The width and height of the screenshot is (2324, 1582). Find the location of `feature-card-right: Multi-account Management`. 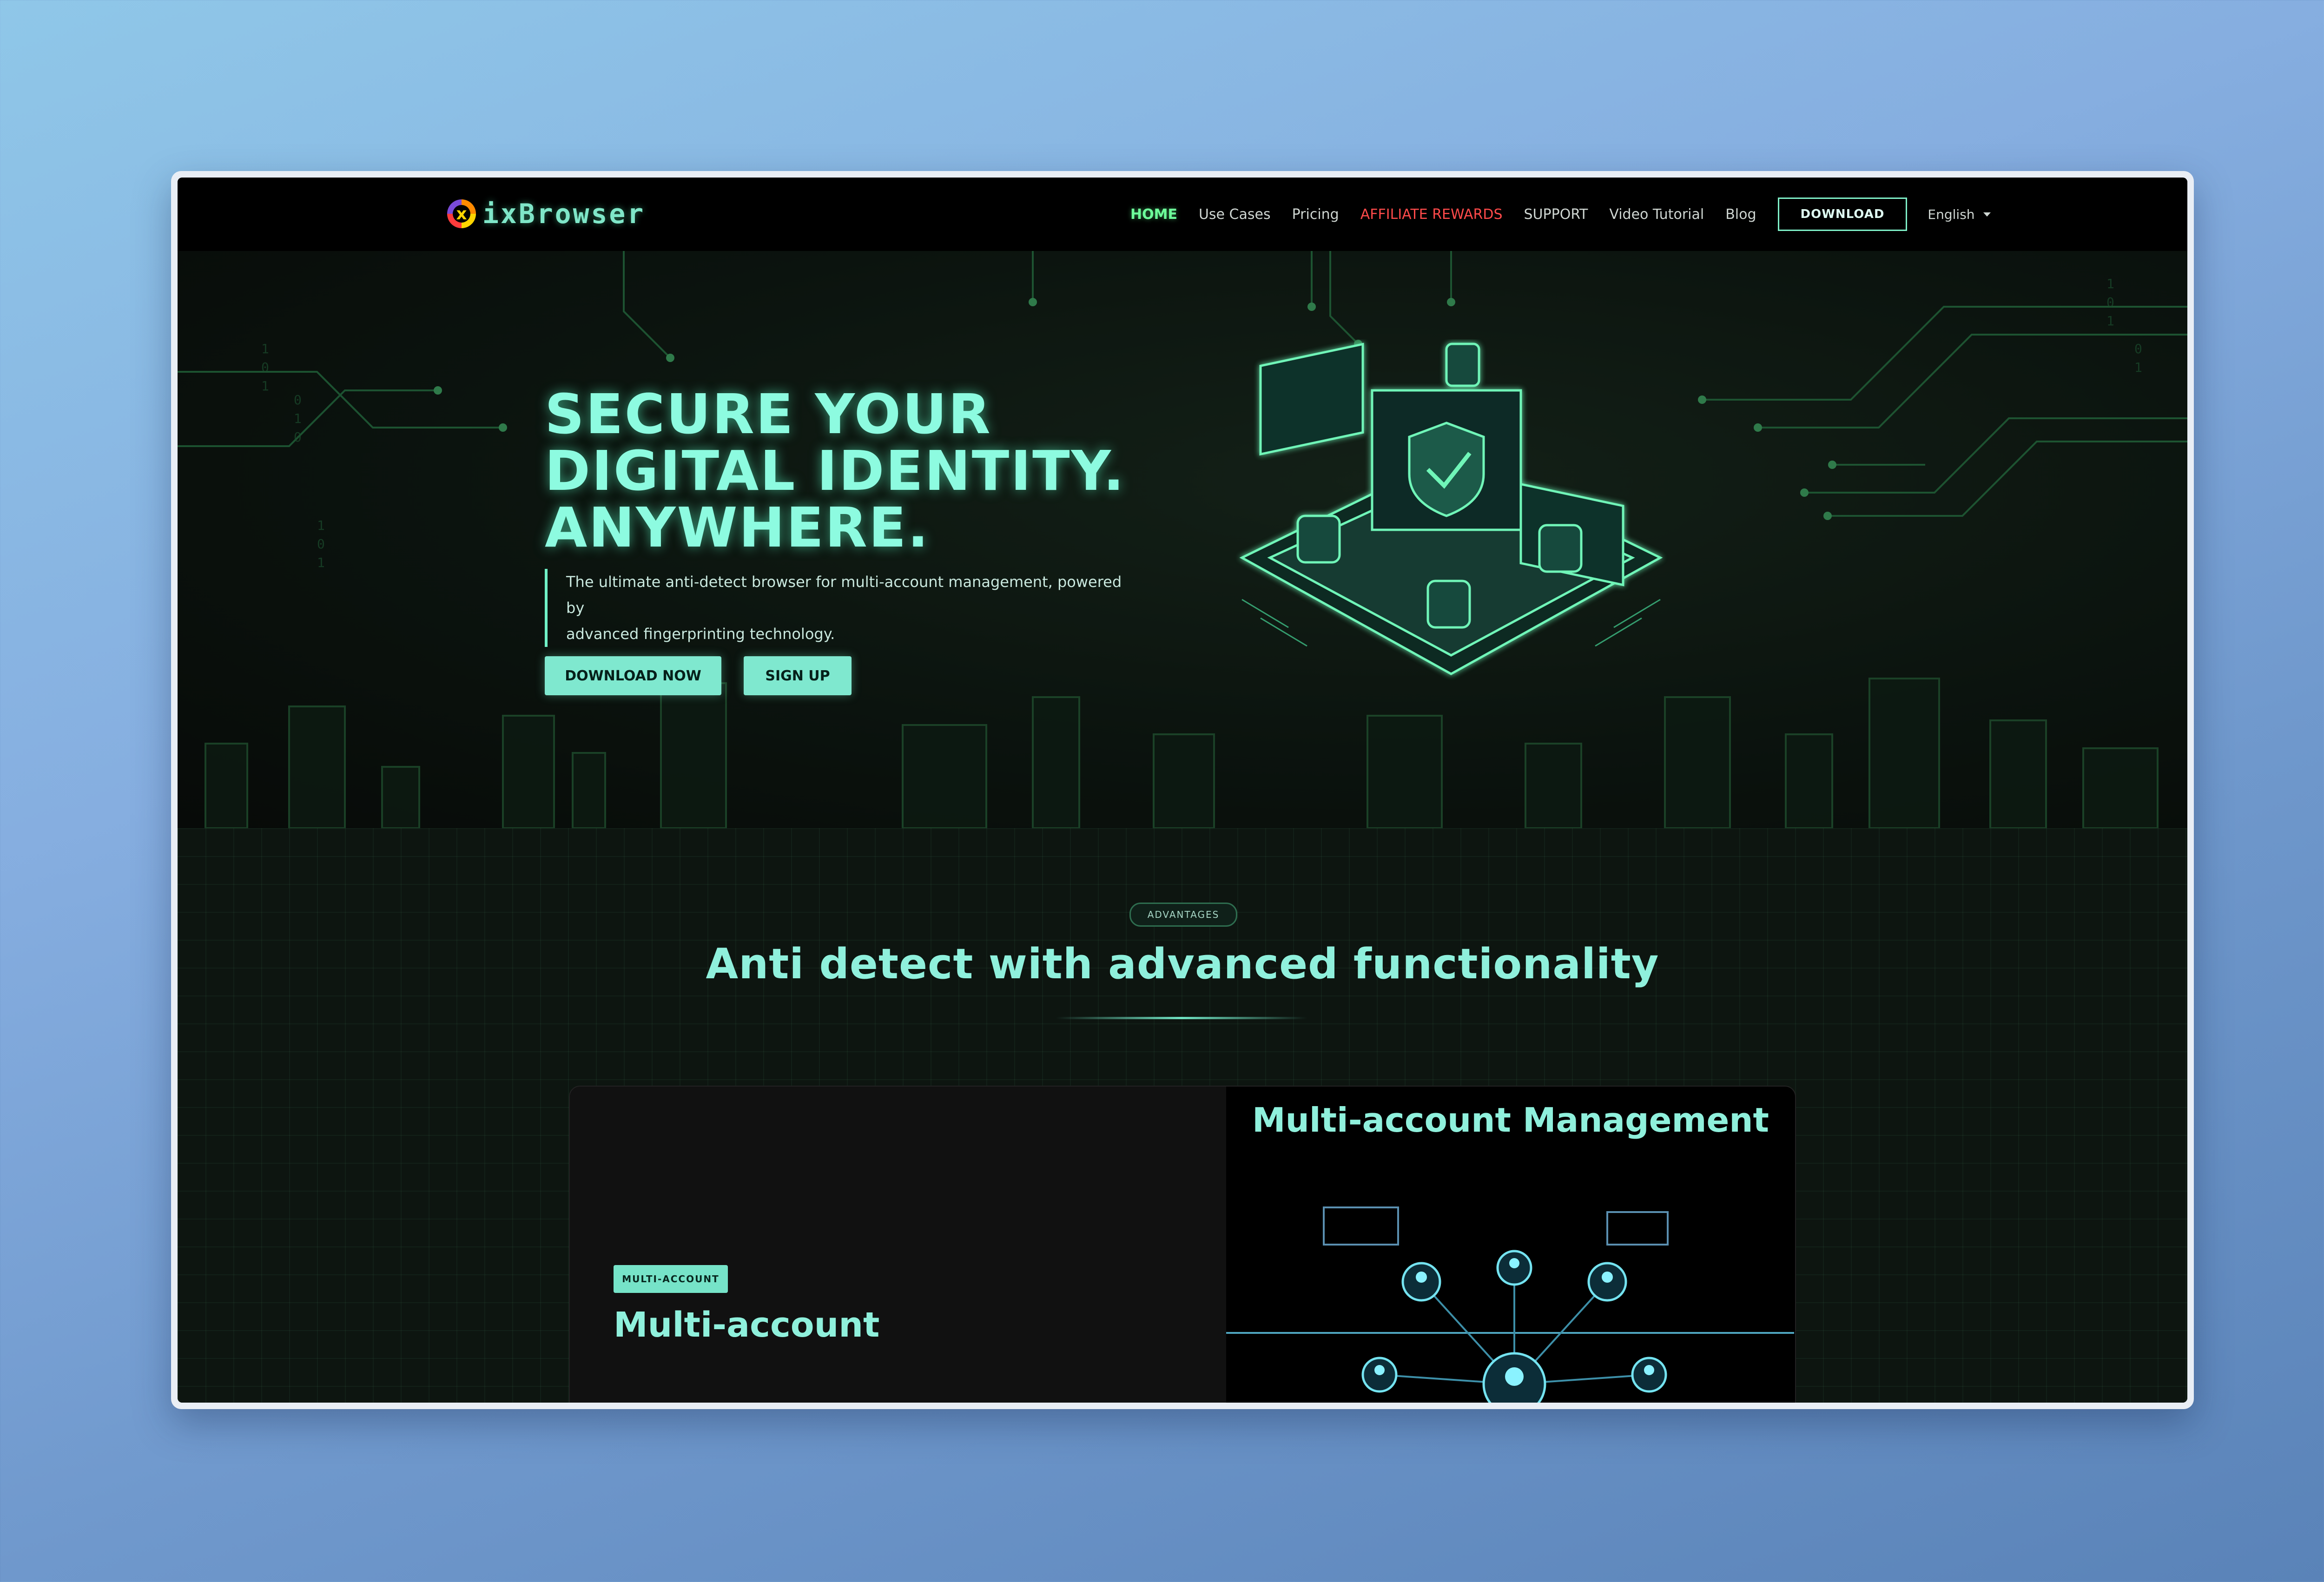

feature-card-right: Multi-account Management is located at coordinates (1510, 1245).